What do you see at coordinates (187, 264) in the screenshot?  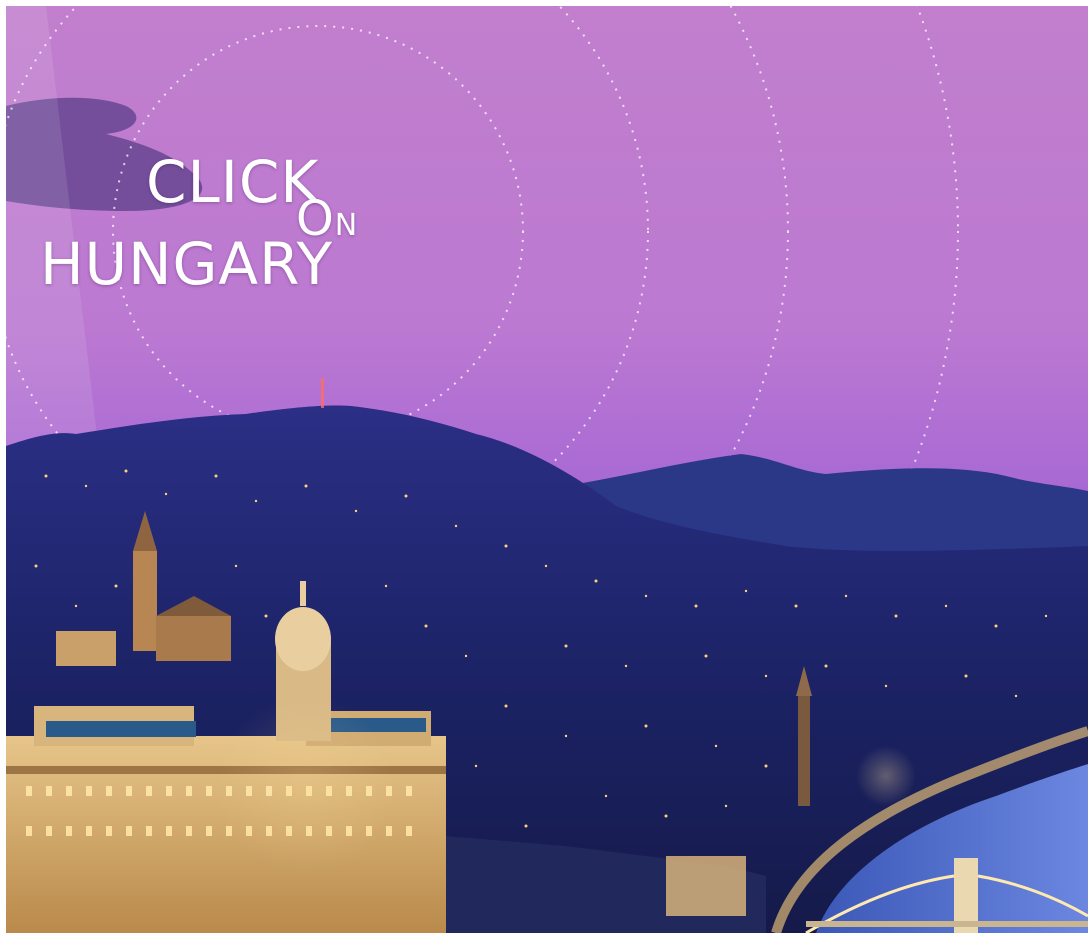 I see `title-word-hungary: HUNGARY` at bounding box center [187, 264].